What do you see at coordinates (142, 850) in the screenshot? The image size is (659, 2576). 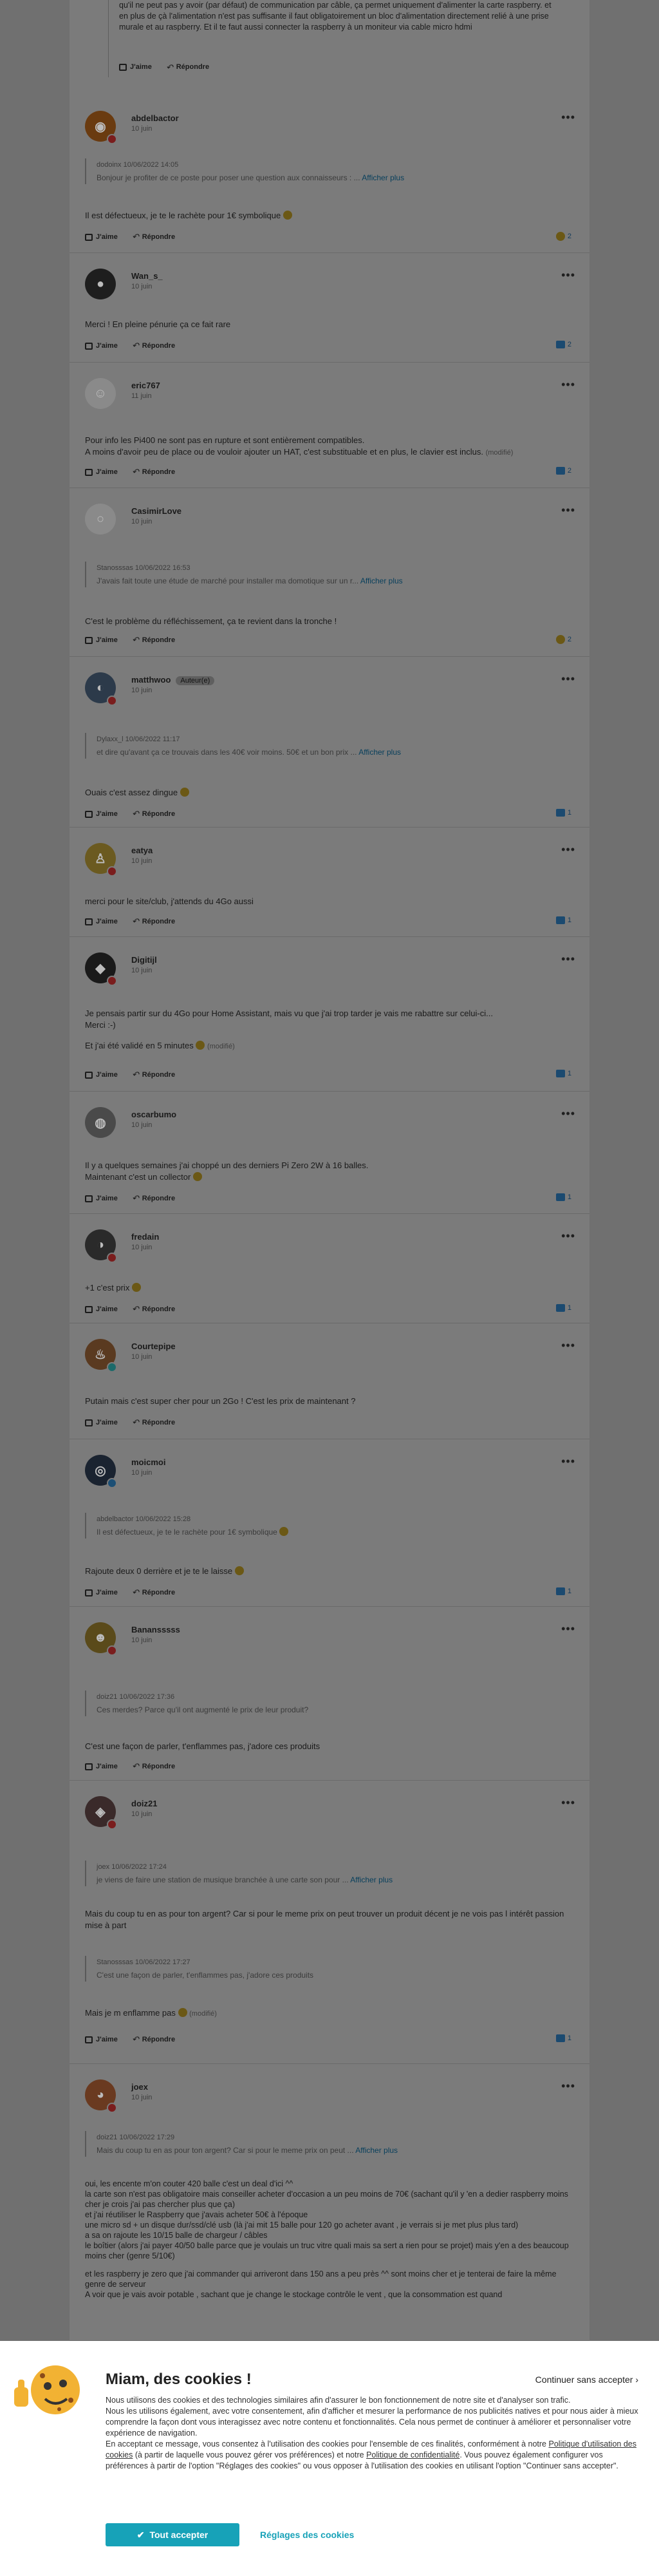 I see `username: eatya` at bounding box center [142, 850].